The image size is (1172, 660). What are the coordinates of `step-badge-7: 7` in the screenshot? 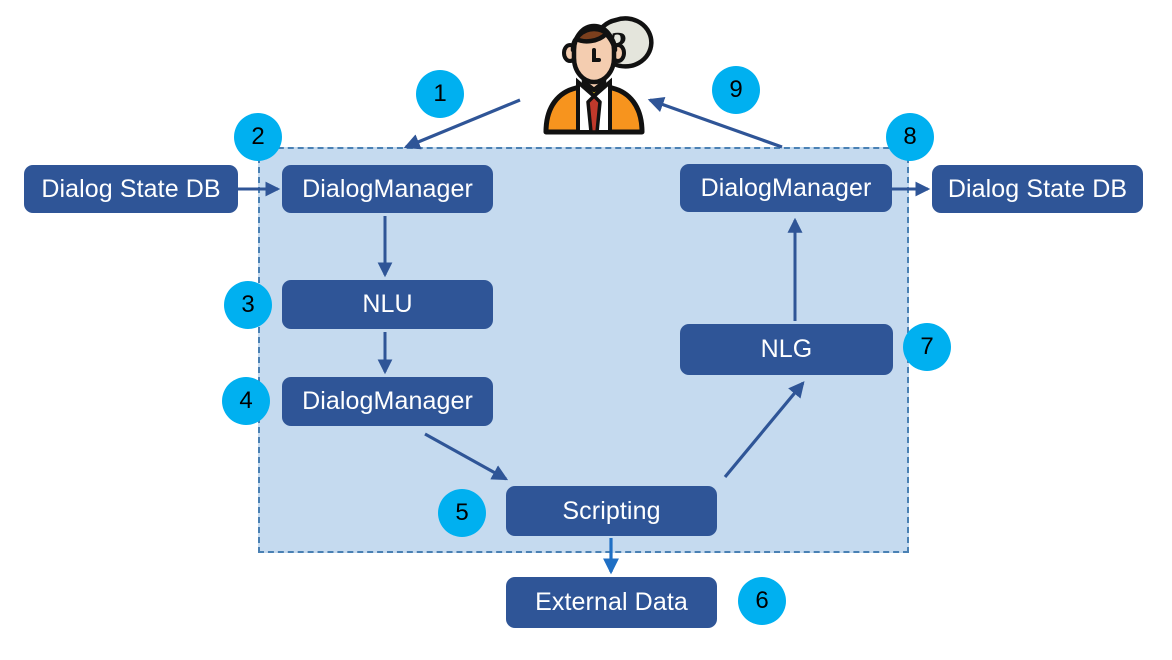 It's located at (927, 347).